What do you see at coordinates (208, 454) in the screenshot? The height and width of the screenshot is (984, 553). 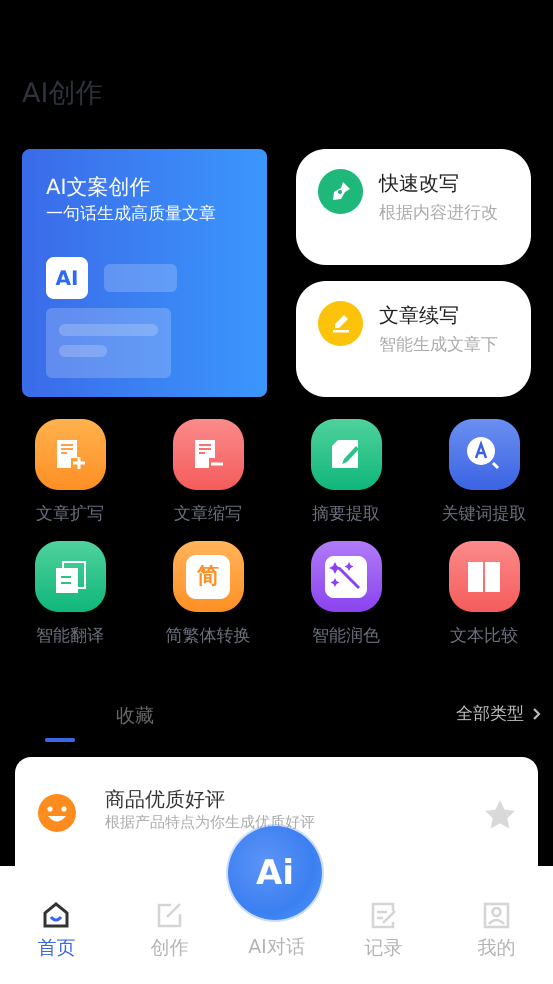 I see `document-minus-icon` at bounding box center [208, 454].